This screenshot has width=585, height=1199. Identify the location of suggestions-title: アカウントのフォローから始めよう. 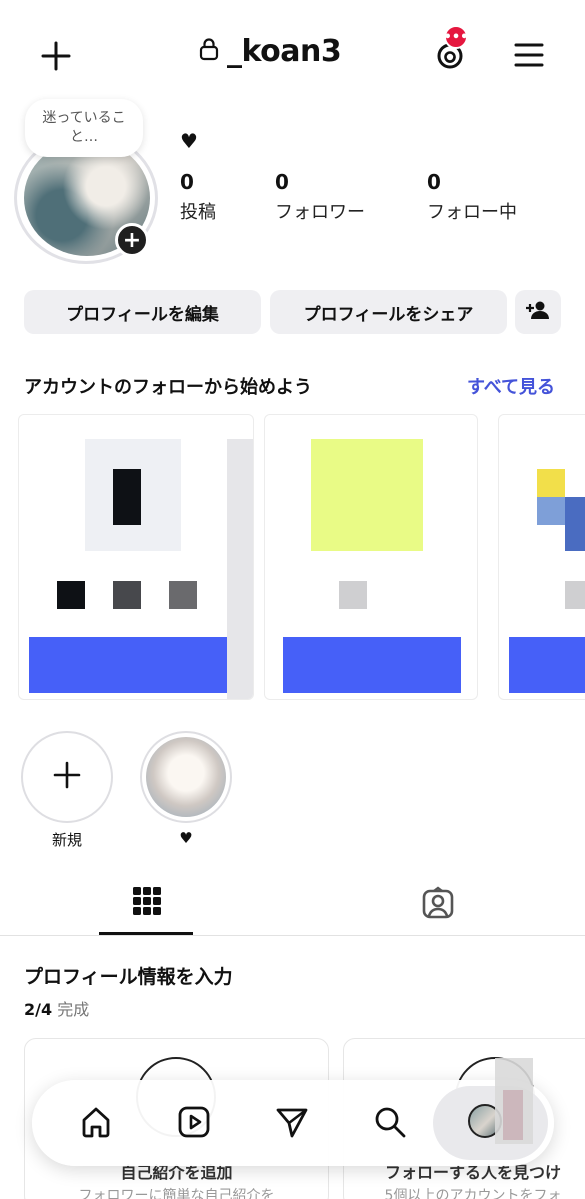
(168, 387).